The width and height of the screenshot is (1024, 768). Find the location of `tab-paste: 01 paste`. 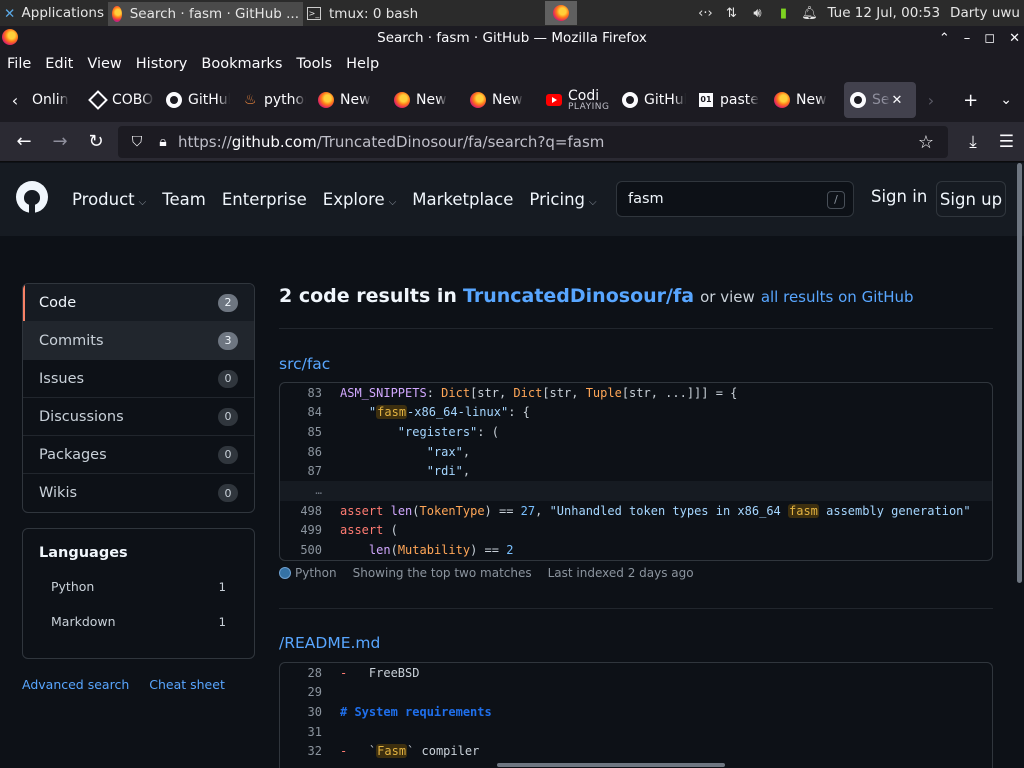

tab-paste: 01 paste is located at coordinates (730, 100).